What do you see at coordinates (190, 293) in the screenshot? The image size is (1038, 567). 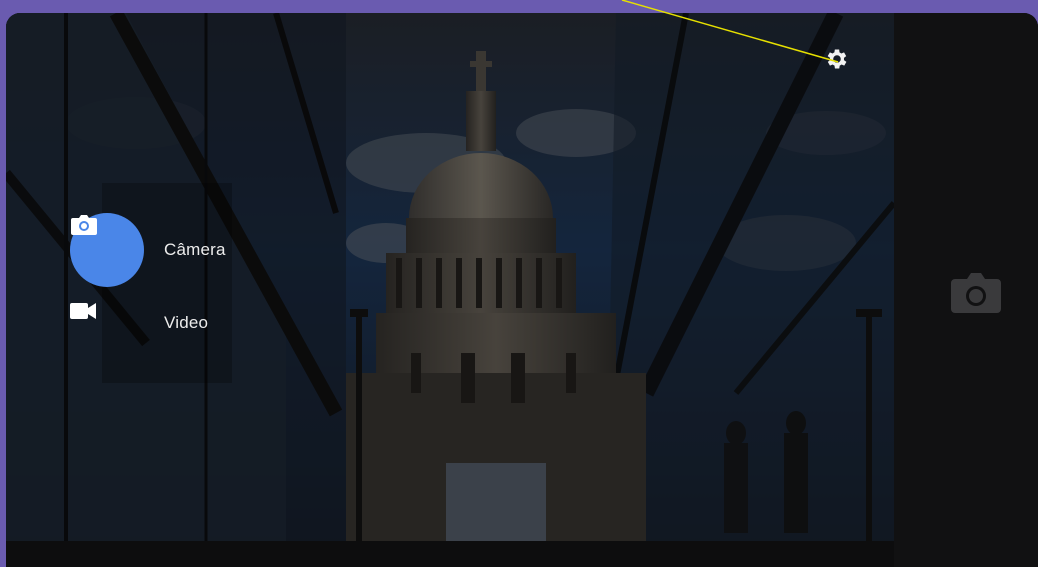 I see `mode-menu: Câmera Video` at bounding box center [190, 293].